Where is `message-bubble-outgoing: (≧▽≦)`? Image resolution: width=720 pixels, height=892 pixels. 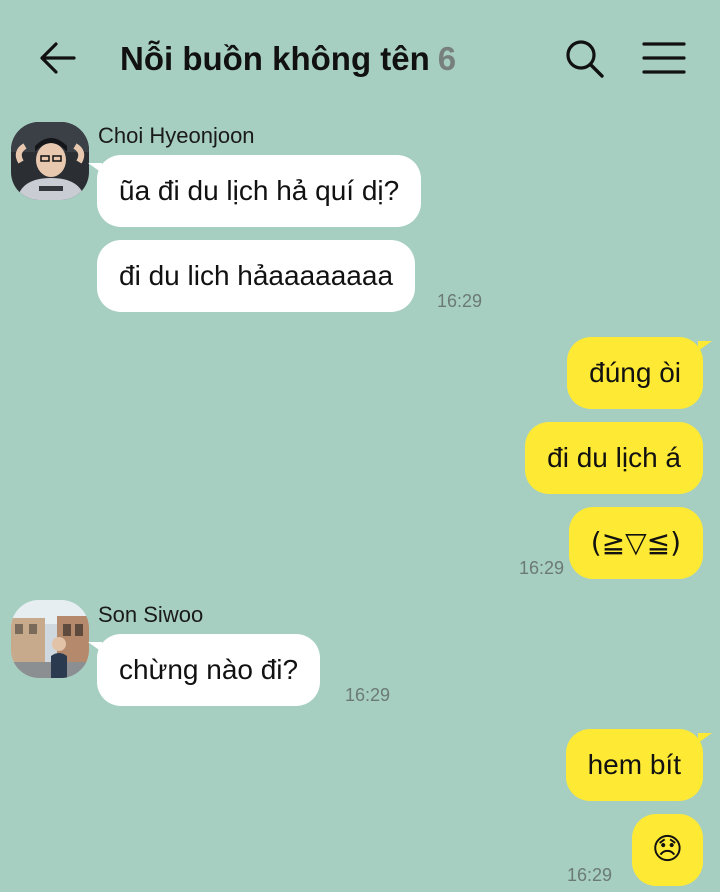
message-bubble-outgoing: (≧▽≦) is located at coordinates (635, 543).